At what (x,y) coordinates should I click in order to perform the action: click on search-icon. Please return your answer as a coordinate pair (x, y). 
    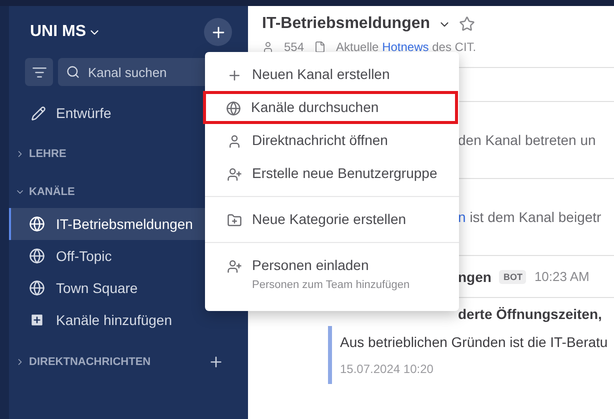
    Looking at the image, I should click on (73, 72).